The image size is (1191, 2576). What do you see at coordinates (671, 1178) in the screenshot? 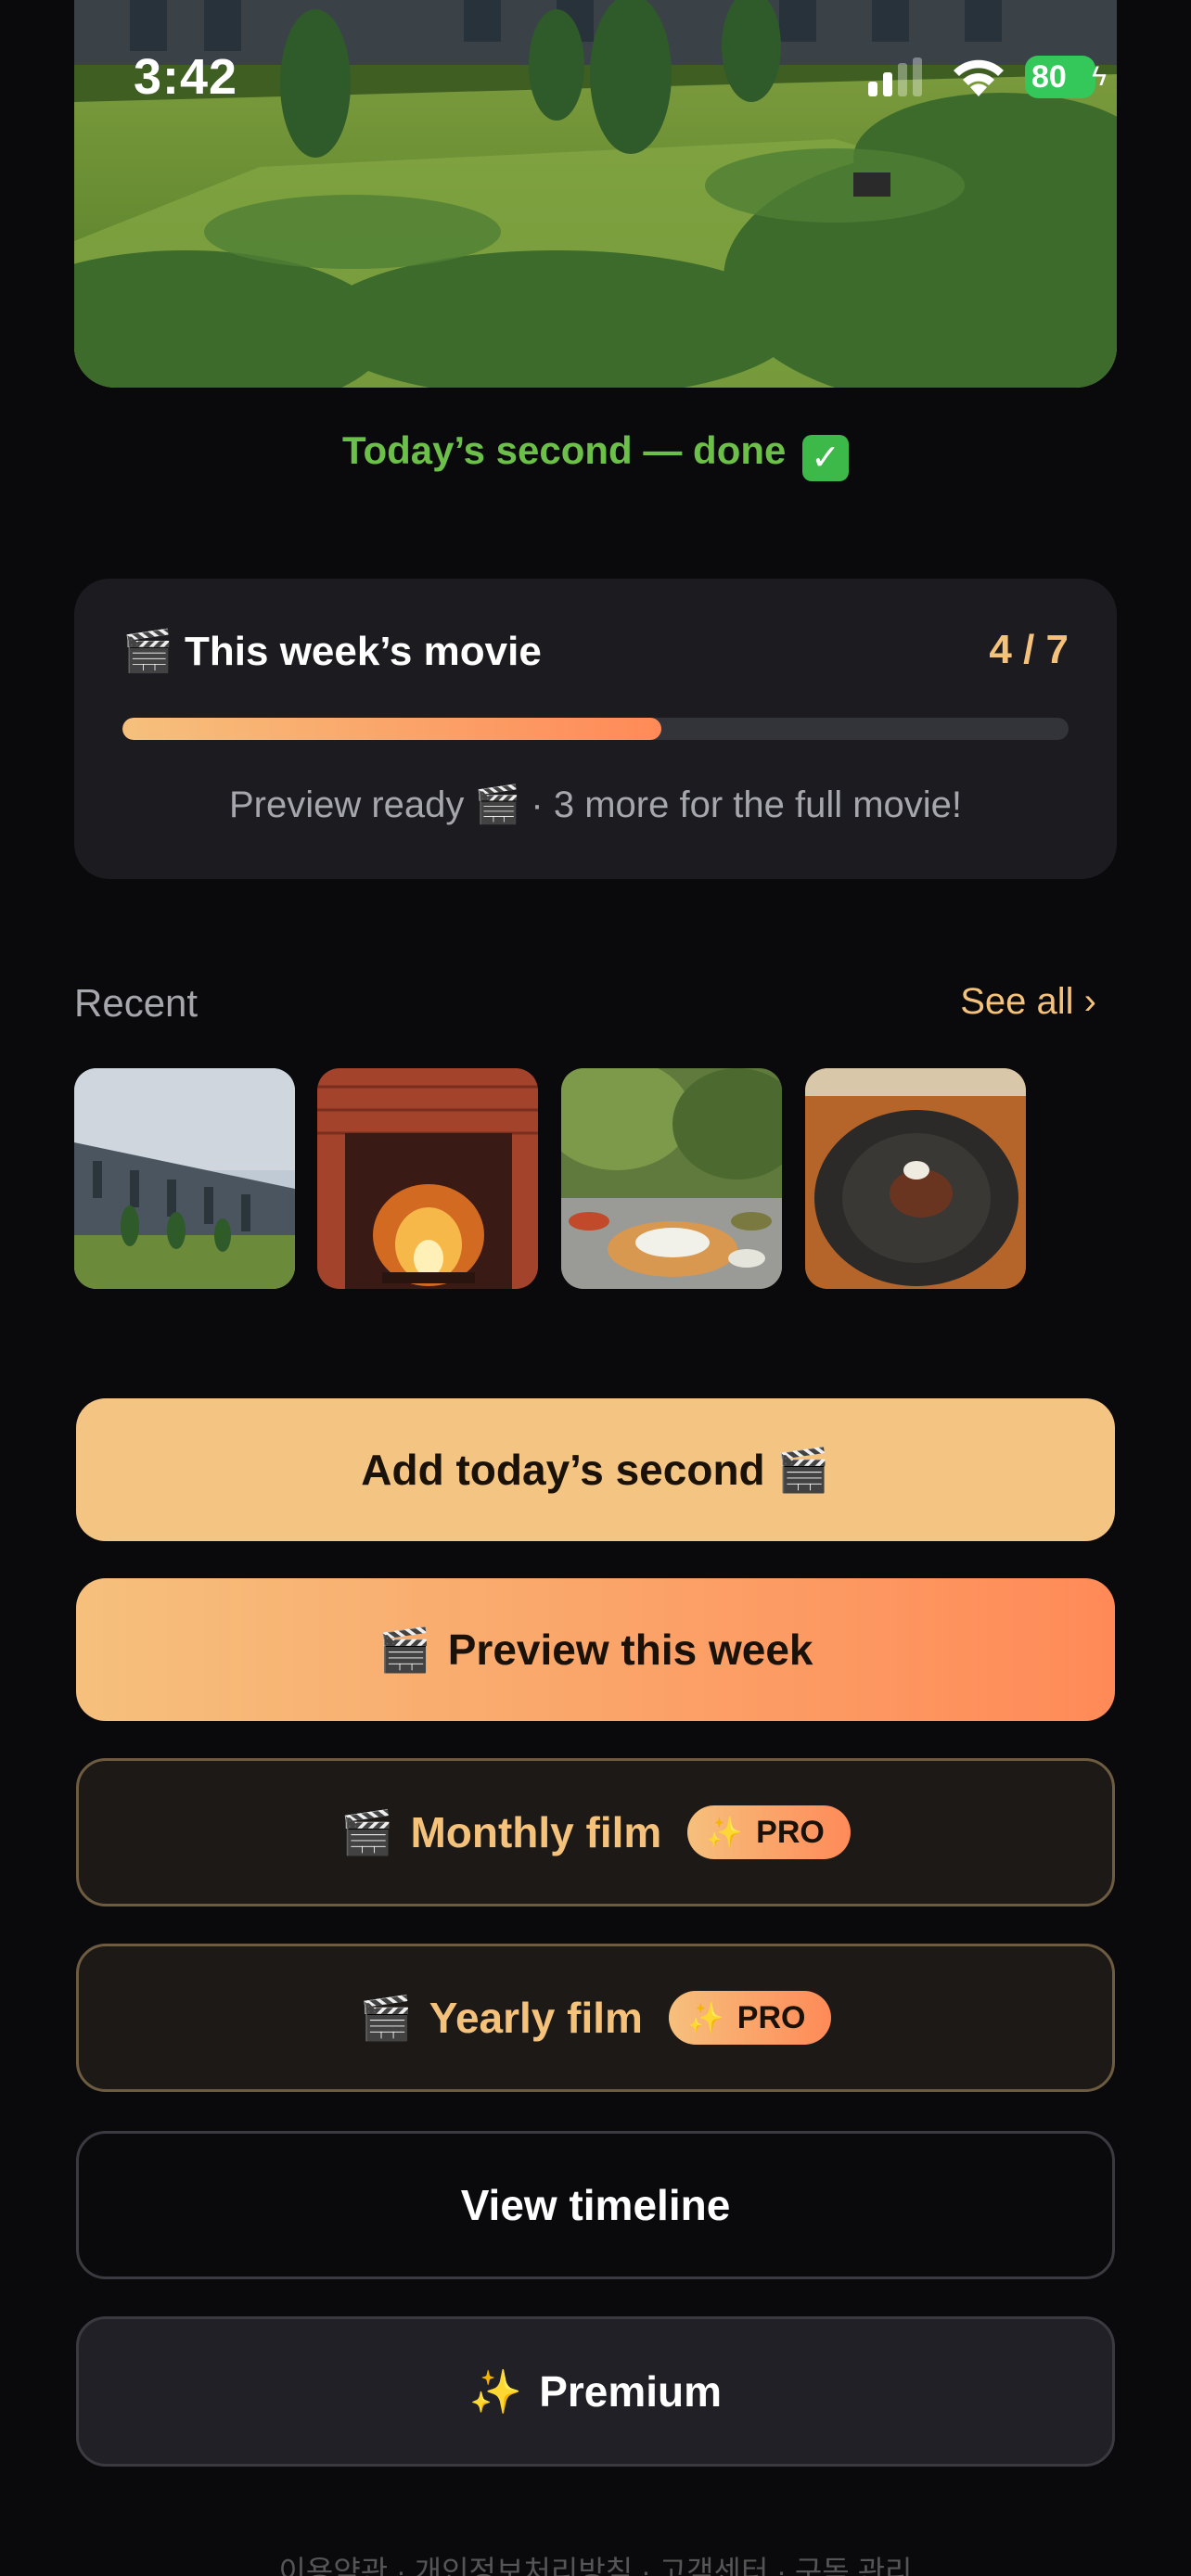
I see `recent-thumb-korean-meal` at bounding box center [671, 1178].